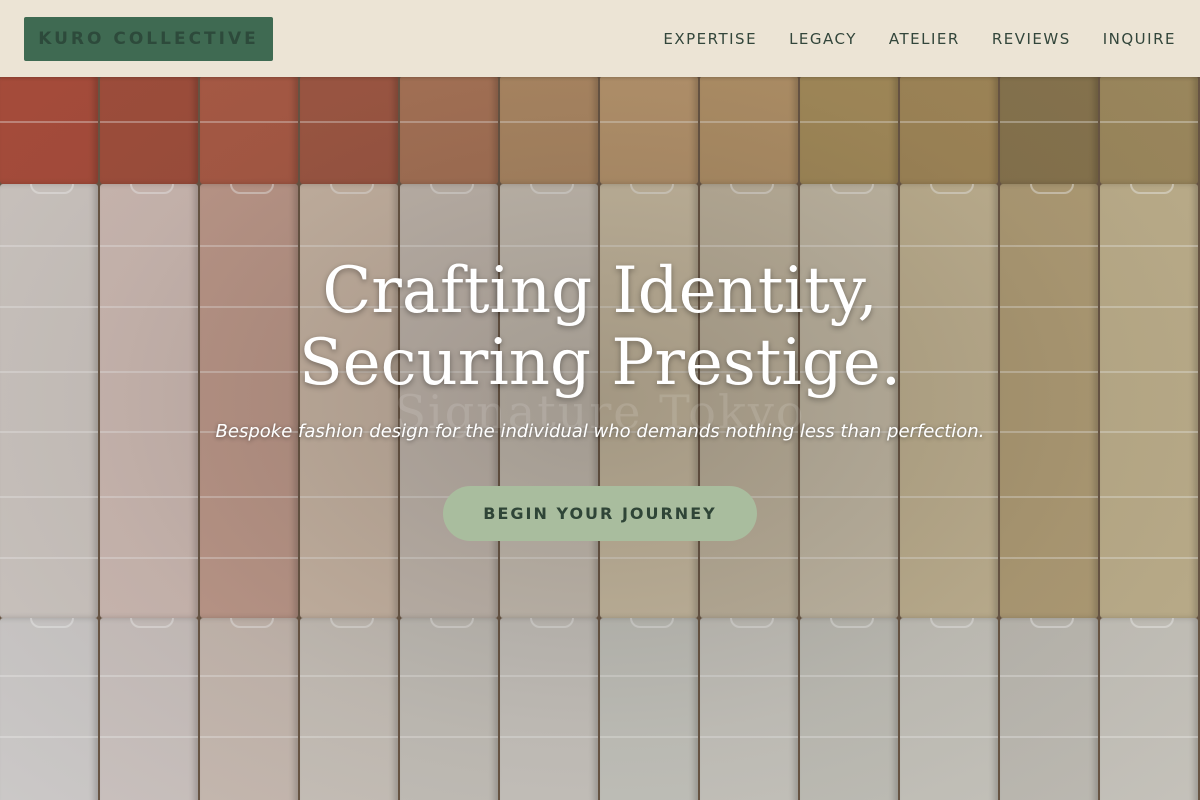  I want to click on brand-logo: KURO COLLECTIVE, so click(148, 38).